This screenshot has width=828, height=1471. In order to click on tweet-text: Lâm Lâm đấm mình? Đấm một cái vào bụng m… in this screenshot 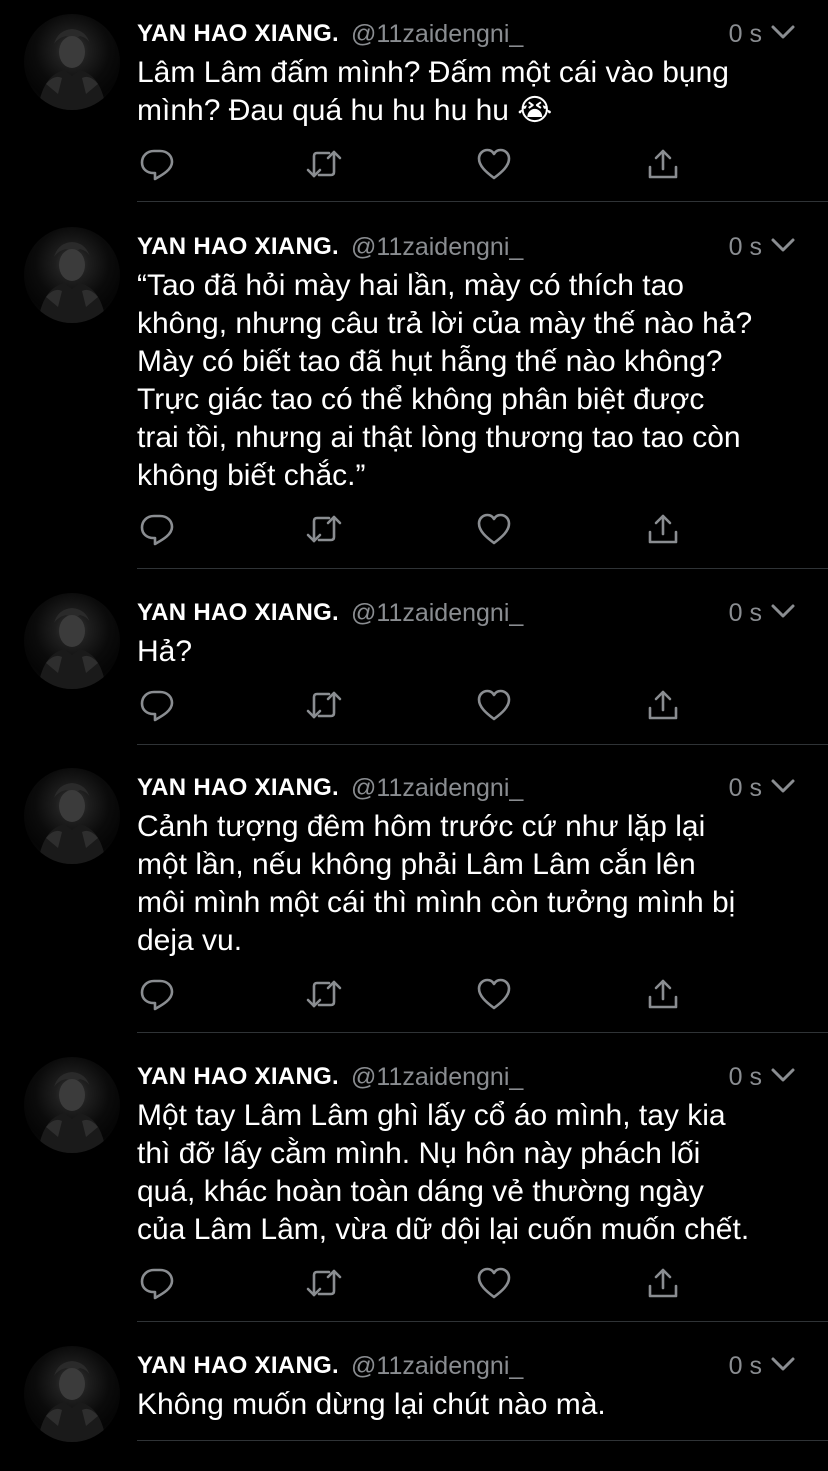, I will do `click(471, 92)`.